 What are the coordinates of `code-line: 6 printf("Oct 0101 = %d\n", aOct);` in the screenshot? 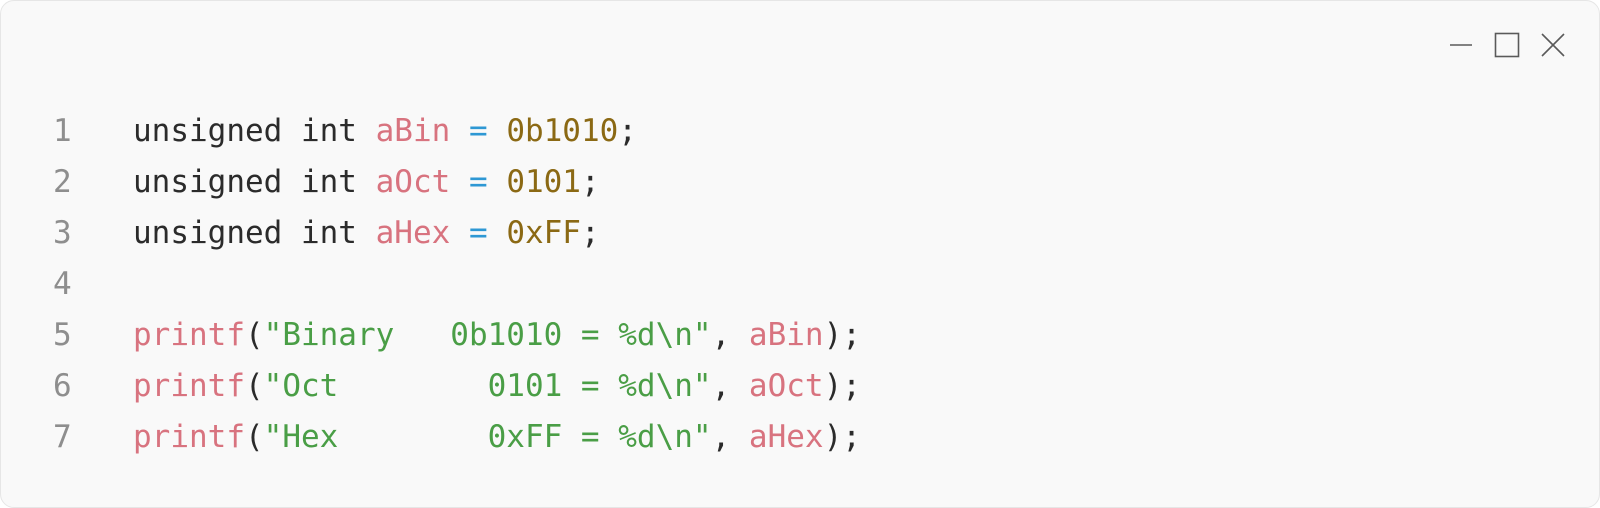 It's located at (457, 386).